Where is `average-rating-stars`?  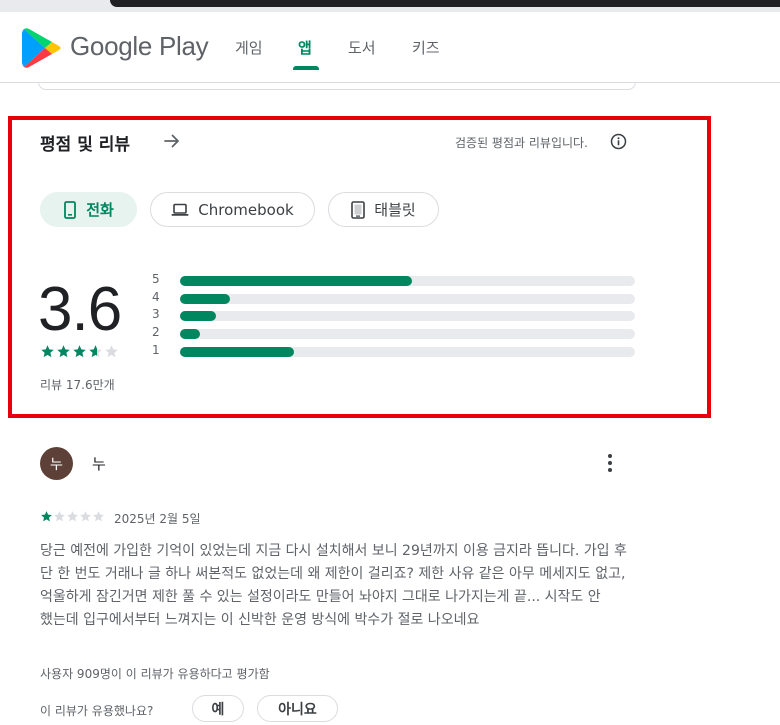
average-rating-stars is located at coordinates (79, 351).